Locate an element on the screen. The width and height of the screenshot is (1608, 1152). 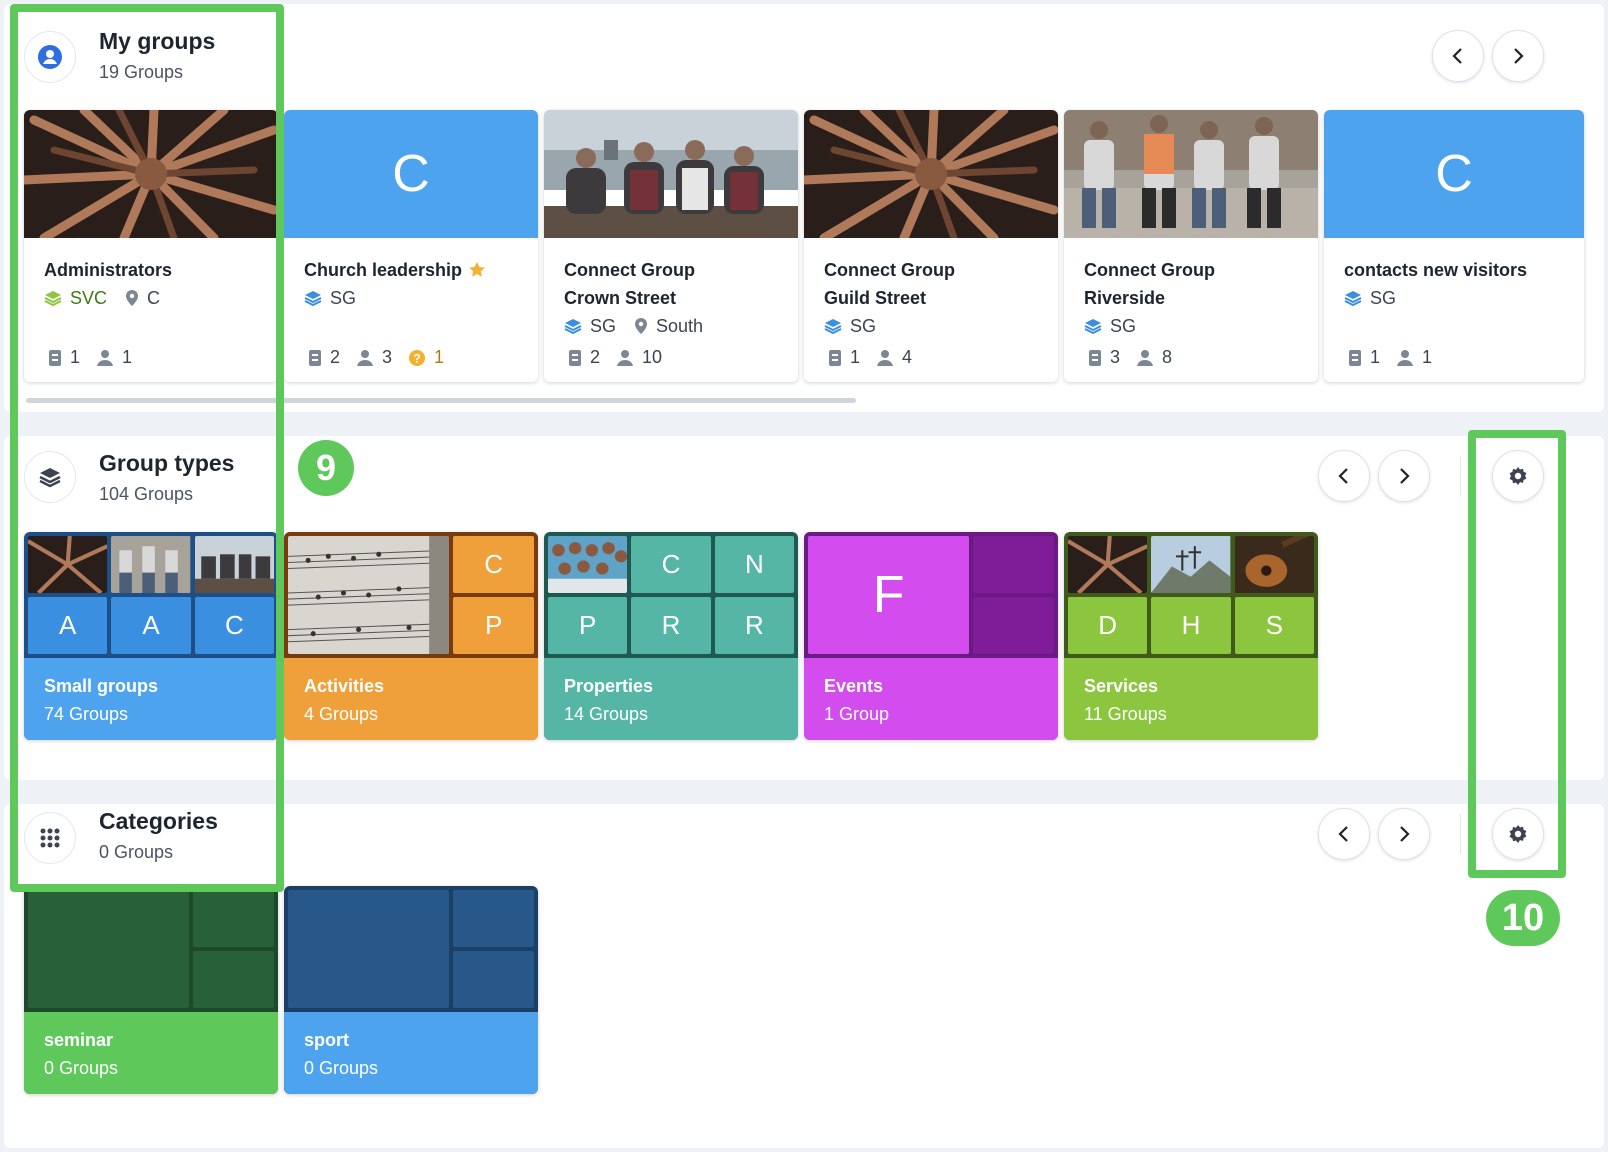
category-name: sport is located at coordinates (326, 1040).